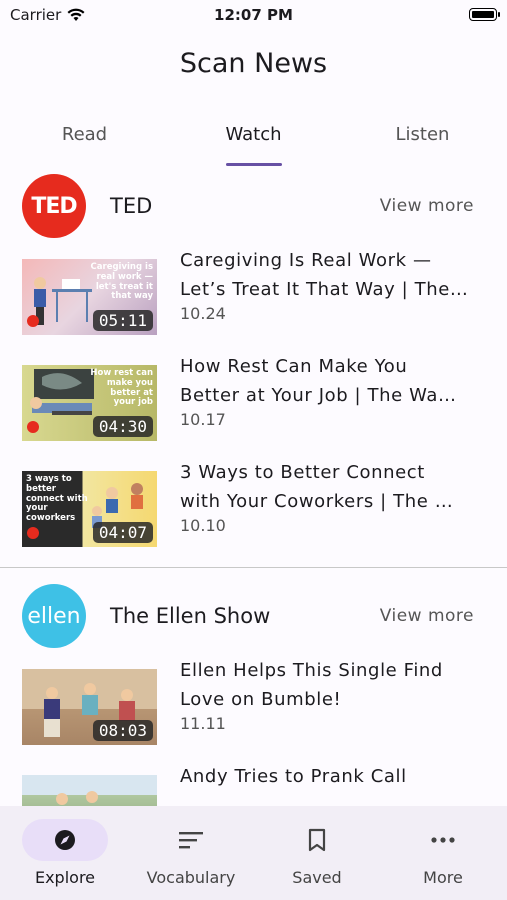 The width and height of the screenshot is (507, 900). I want to click on tab-read: Read, so click(84, 144).